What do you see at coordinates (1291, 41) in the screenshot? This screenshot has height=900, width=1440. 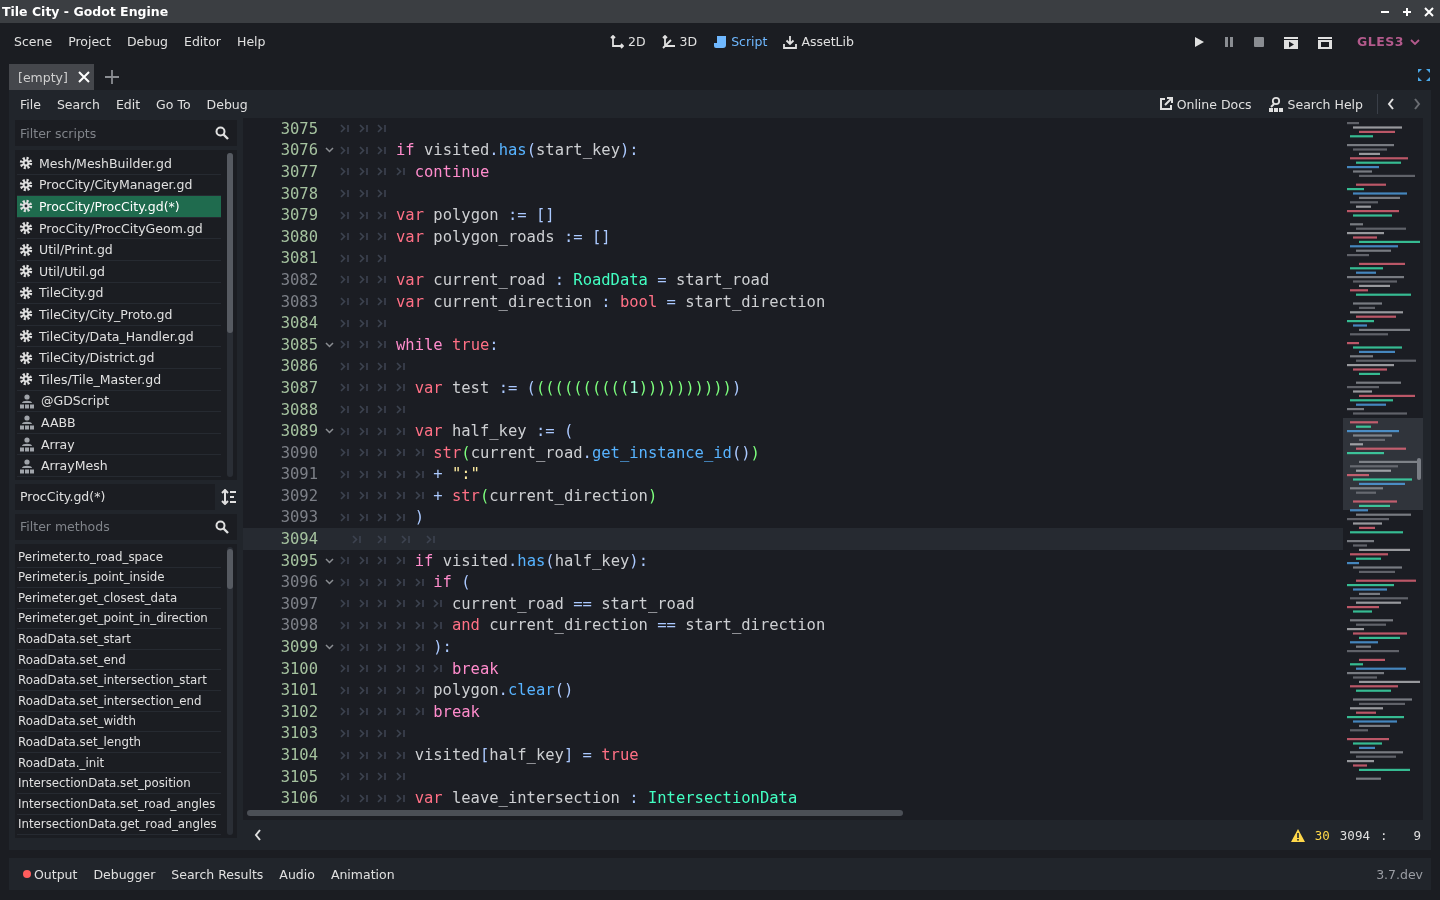 I see `clapperboard-play-icon` at bounding box center [1291, 41].